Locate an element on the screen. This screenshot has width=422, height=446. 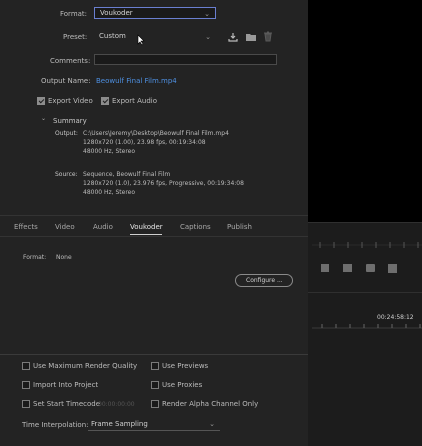
time-interpolation-label: Time Interpolation: is located at coordinates (55, 425).